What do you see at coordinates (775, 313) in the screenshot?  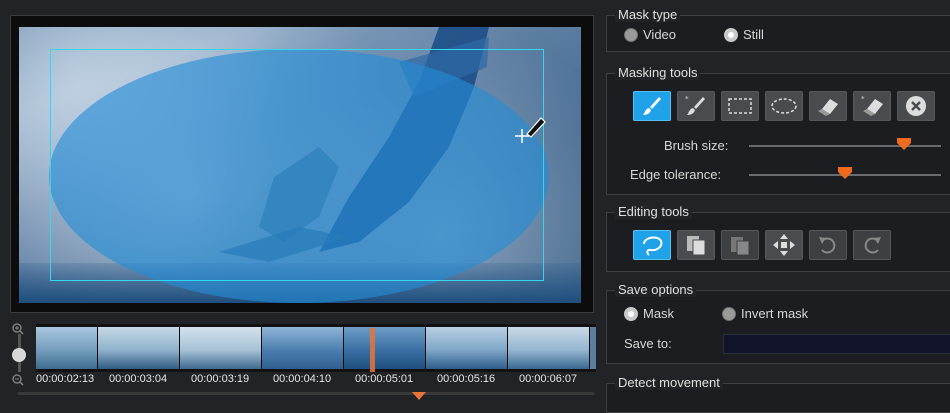 I see `radio-invert-mask-label: Invert mask` at bounding box center [775, 313].